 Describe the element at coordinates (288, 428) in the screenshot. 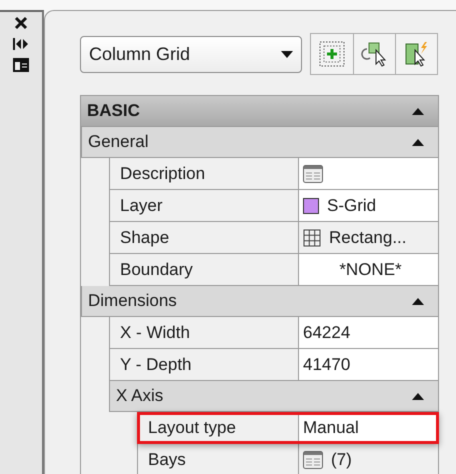

I see `highlighted-row: Layout type Manual` at that location.